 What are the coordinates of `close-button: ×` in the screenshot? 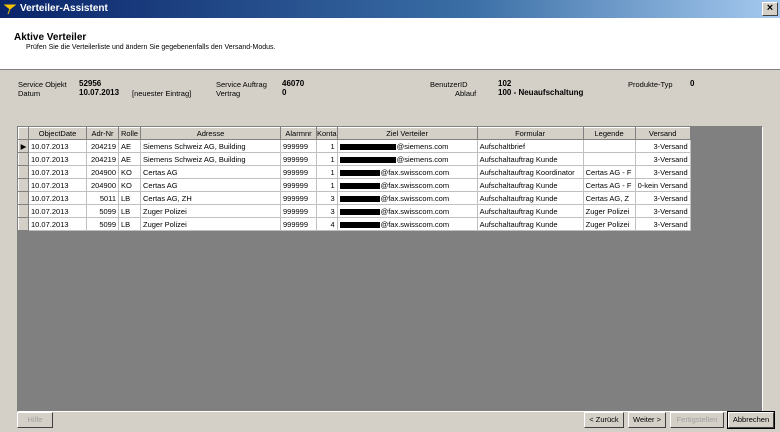 It's located at (770, 9).